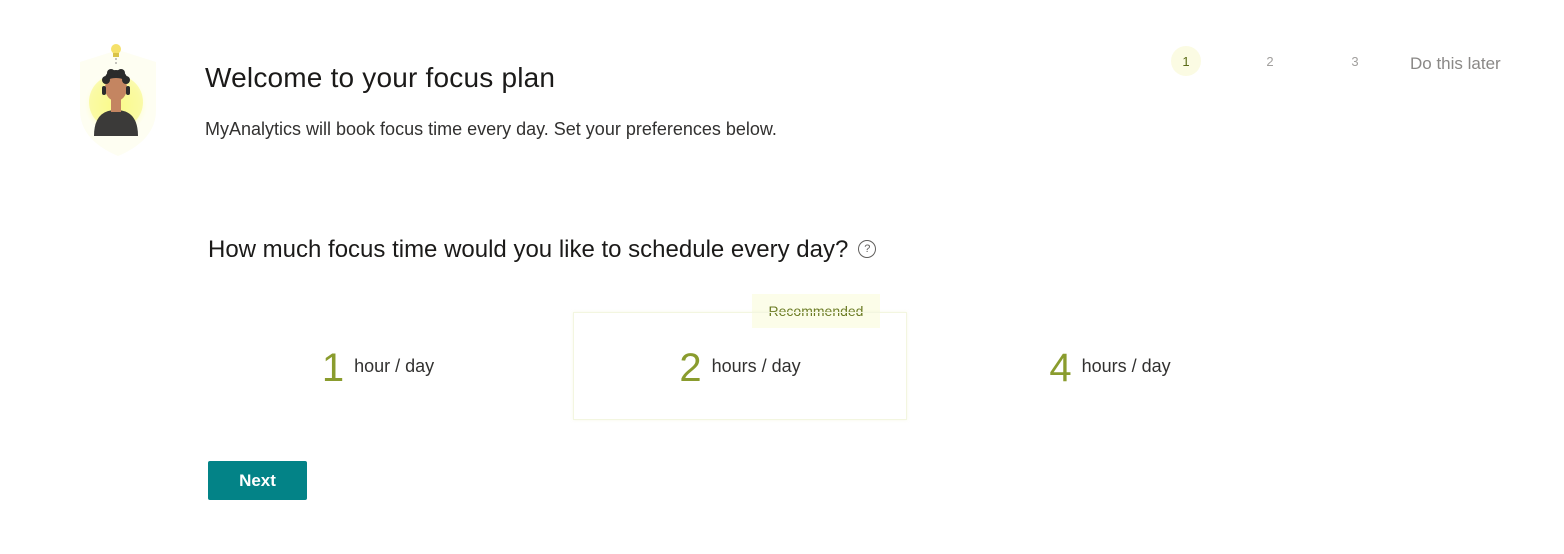  I want to click on option-4-hours: 4 hours / day, so click(1110, 366).